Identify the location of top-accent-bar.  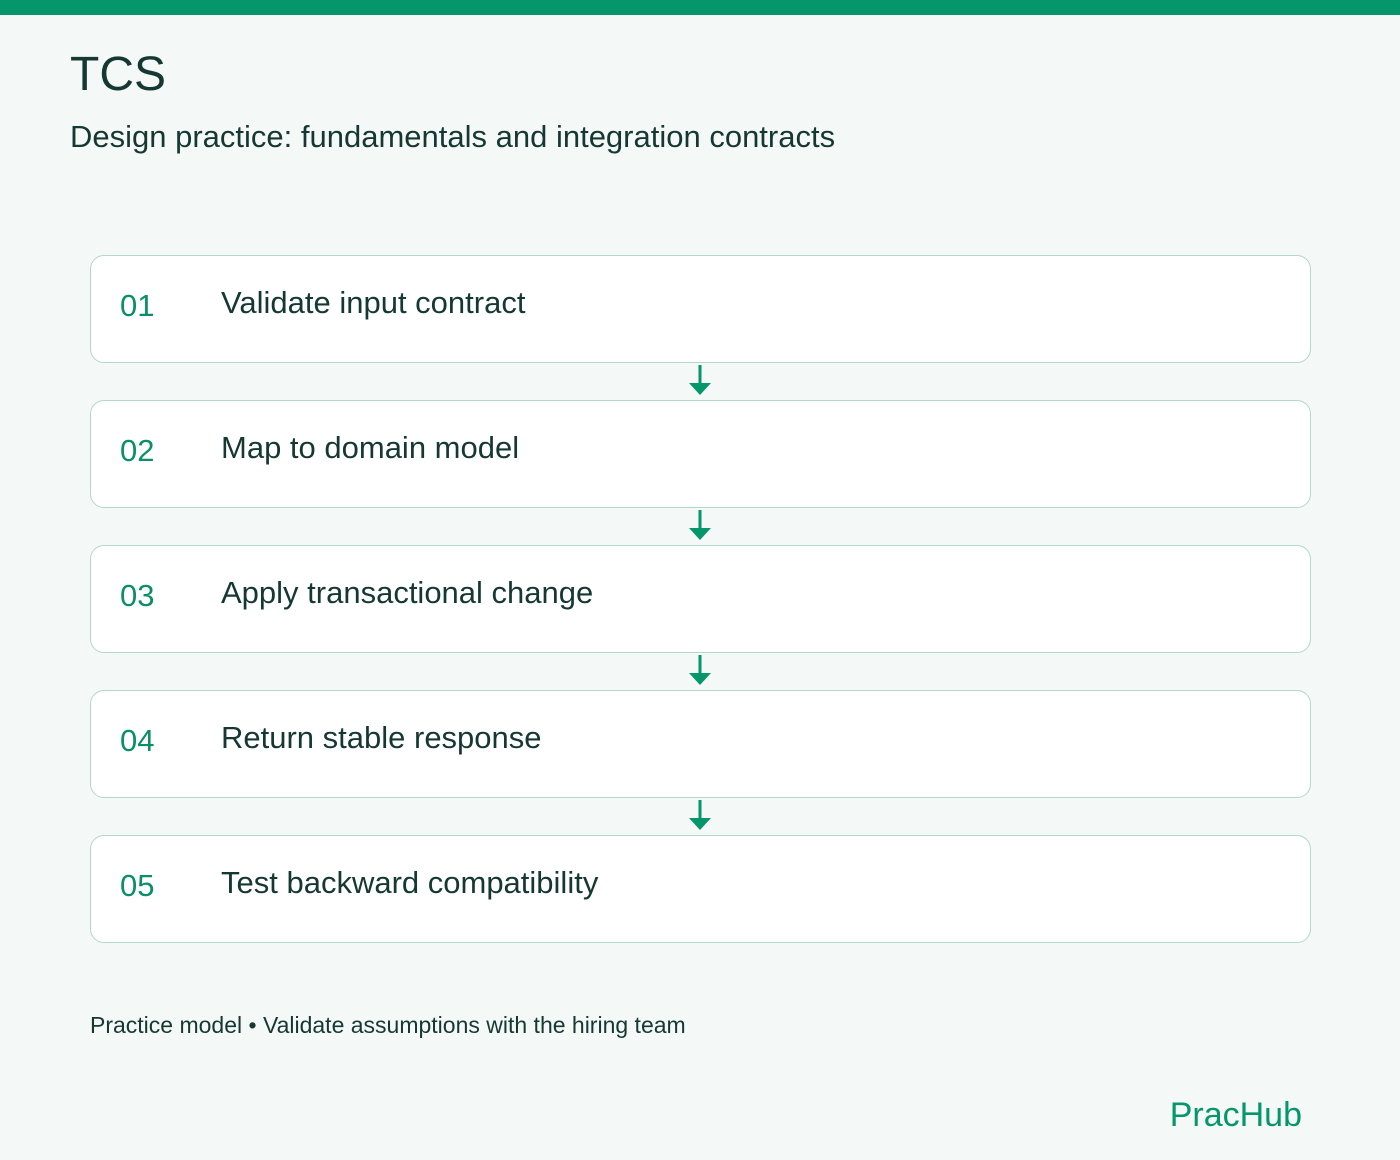
(700, 7).